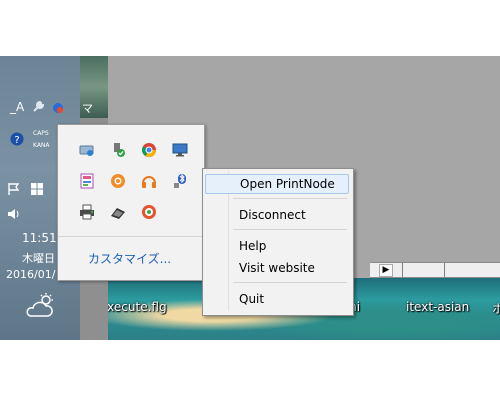 The height and width of the screenshot is (400, 500). Describe the element at coordinates (277, 215) in the screenshot. I see `menu-item-disconnect: Disconnect` at that location.